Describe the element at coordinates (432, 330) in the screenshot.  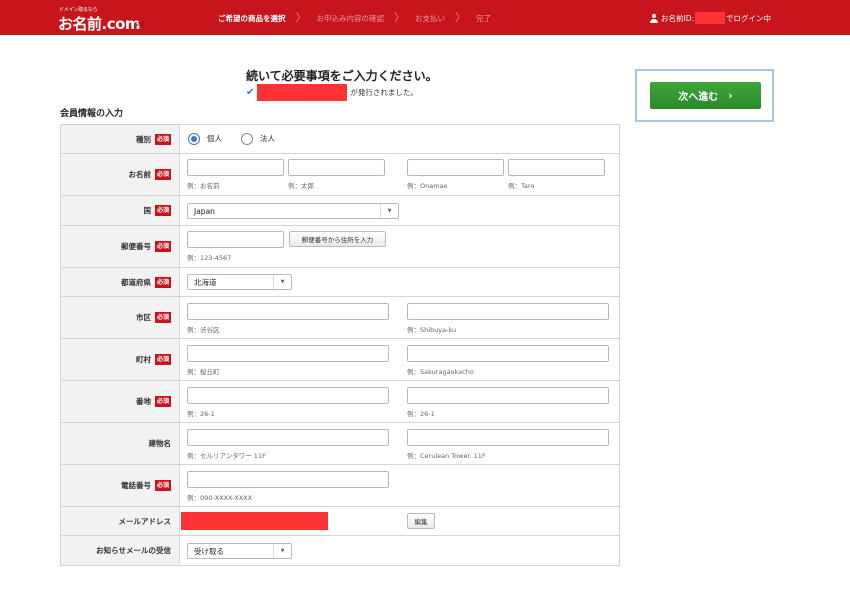
I see `hint: 例：Shibuya-ku` at that location.